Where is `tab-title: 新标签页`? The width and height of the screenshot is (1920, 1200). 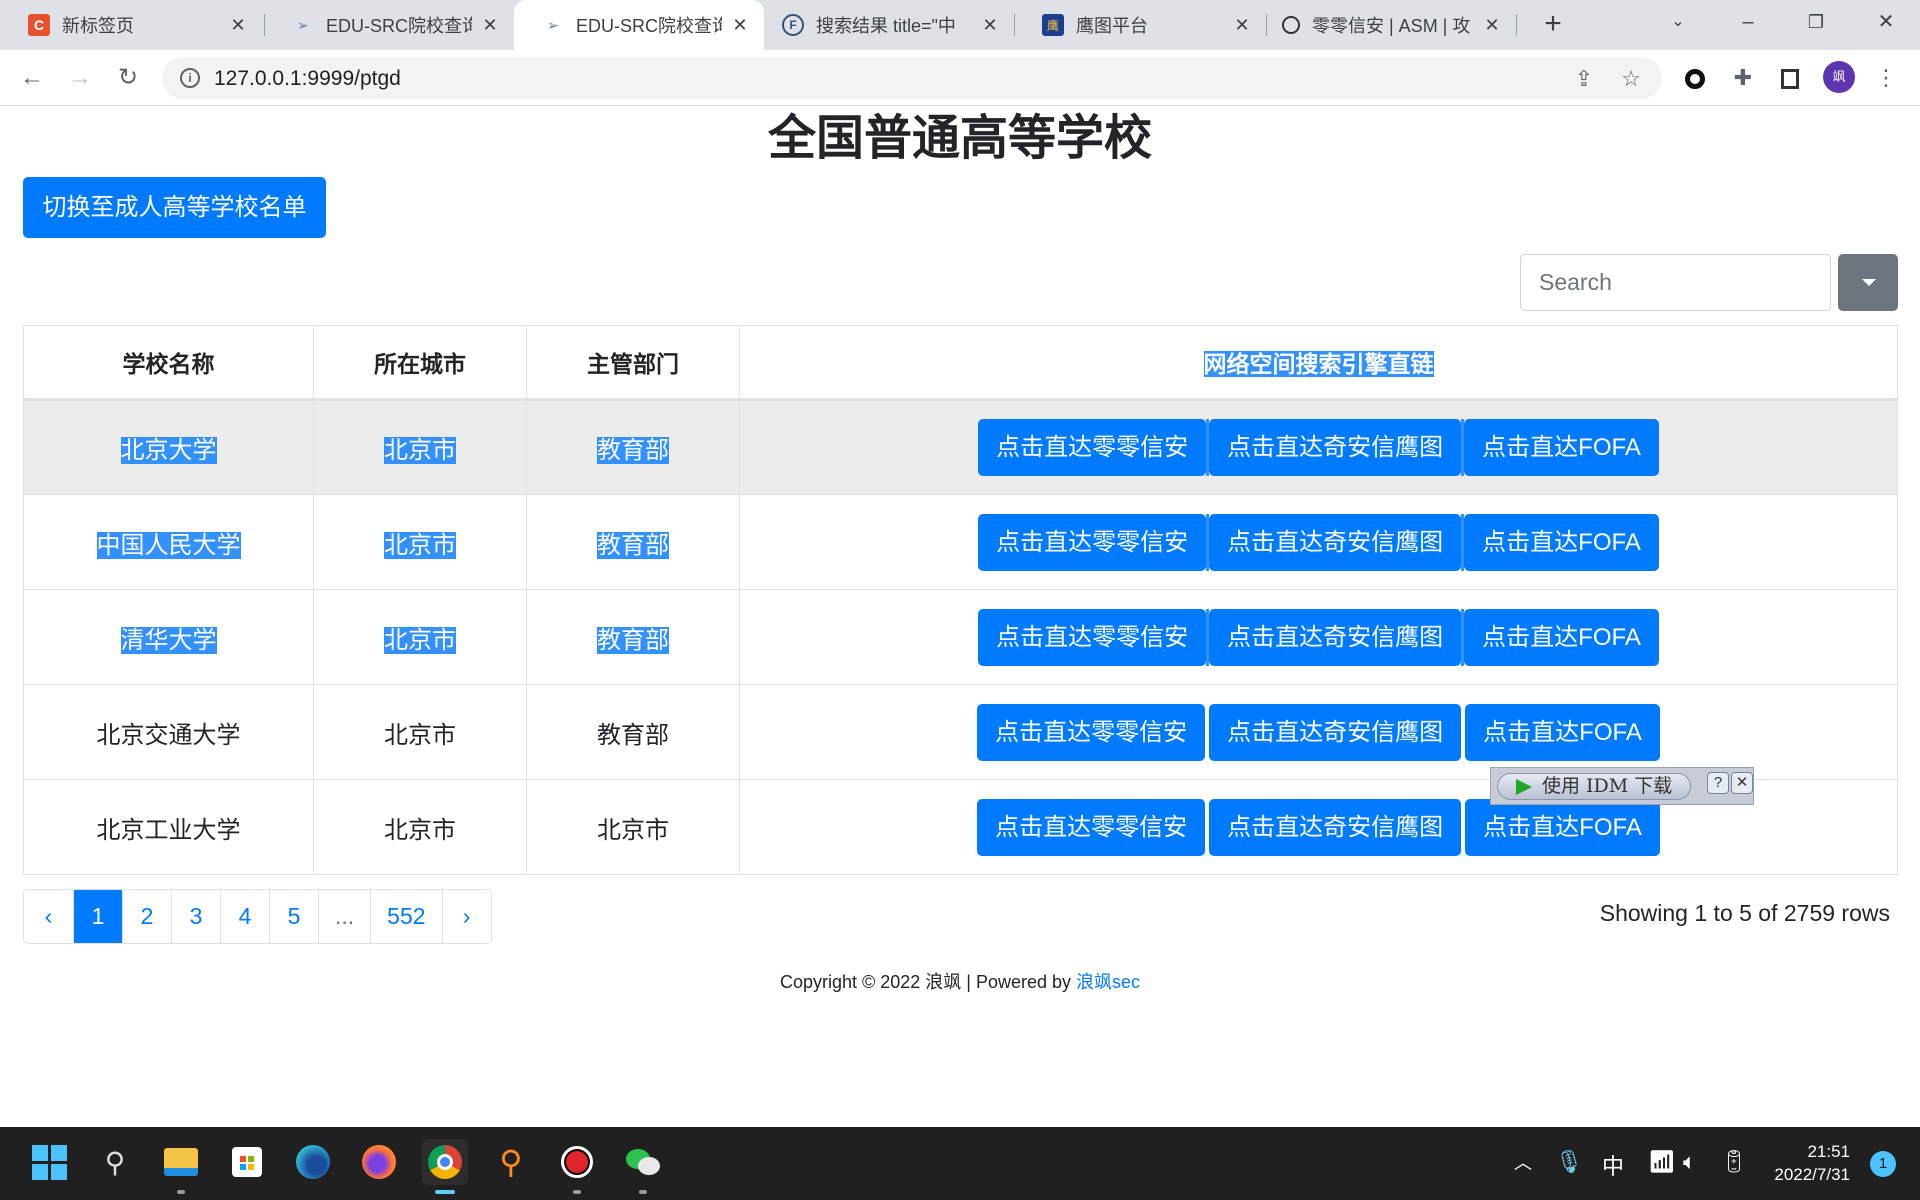
tab-title: 新标签页 is located at coordinates (98, 26).